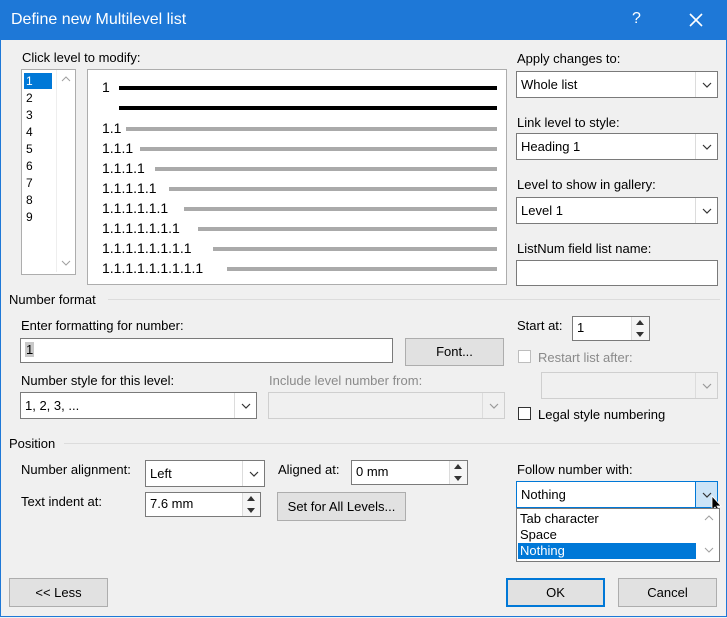 The width and height of the screenshot is (727, 618). What do you see at coordinates (551, 146) in the screenshot?
I see `link-style-value: Heading 1` at bounding box center [551, 146].